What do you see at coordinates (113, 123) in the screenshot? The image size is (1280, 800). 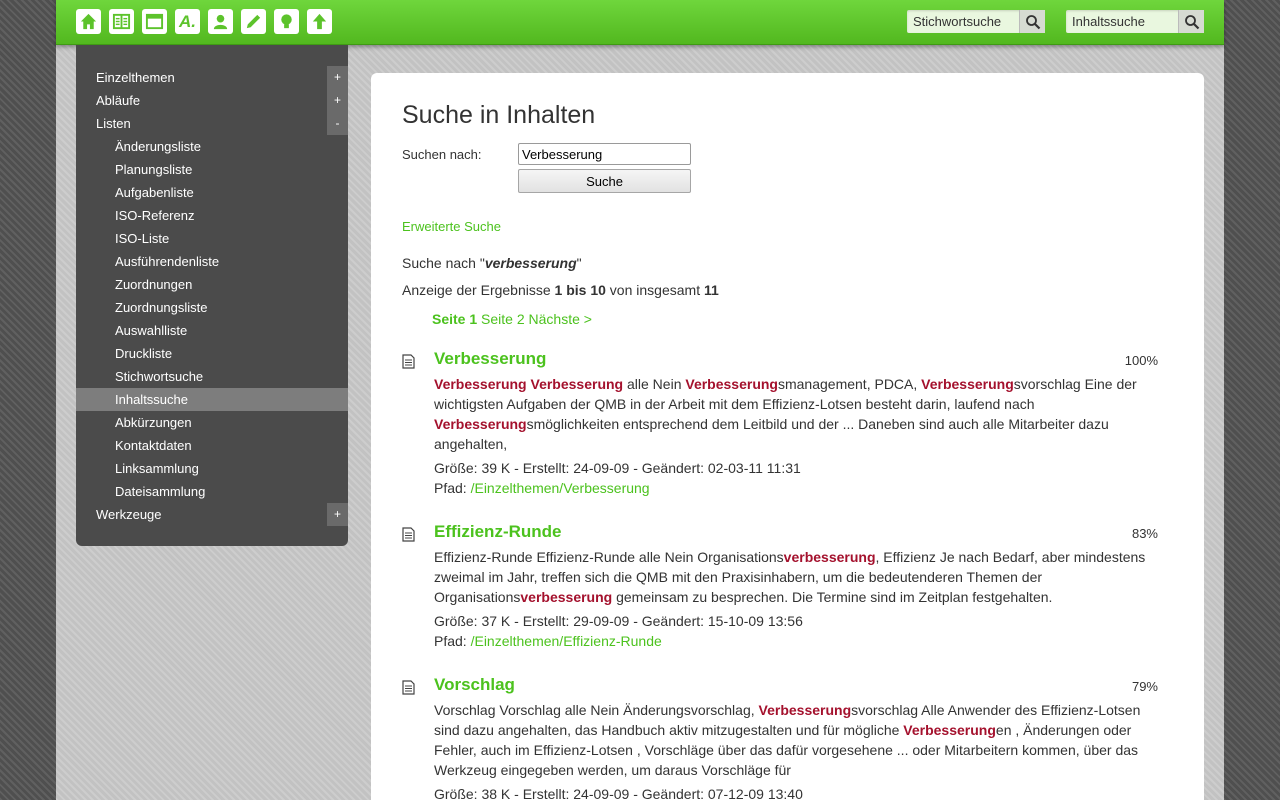 I see `sidebar-item-label: Listen` at bounding box center [113, 123].